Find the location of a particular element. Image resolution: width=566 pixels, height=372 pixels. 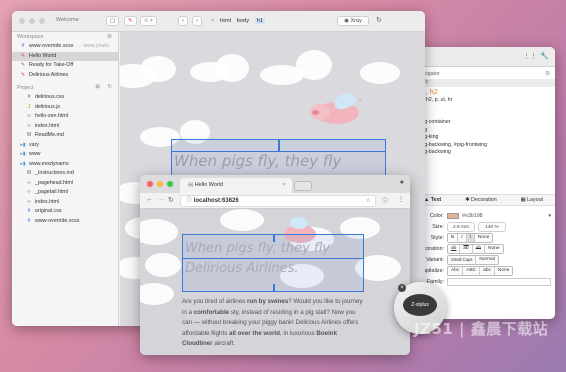

breadcrumb-h1: h1 is located at coordinates (260, 21).